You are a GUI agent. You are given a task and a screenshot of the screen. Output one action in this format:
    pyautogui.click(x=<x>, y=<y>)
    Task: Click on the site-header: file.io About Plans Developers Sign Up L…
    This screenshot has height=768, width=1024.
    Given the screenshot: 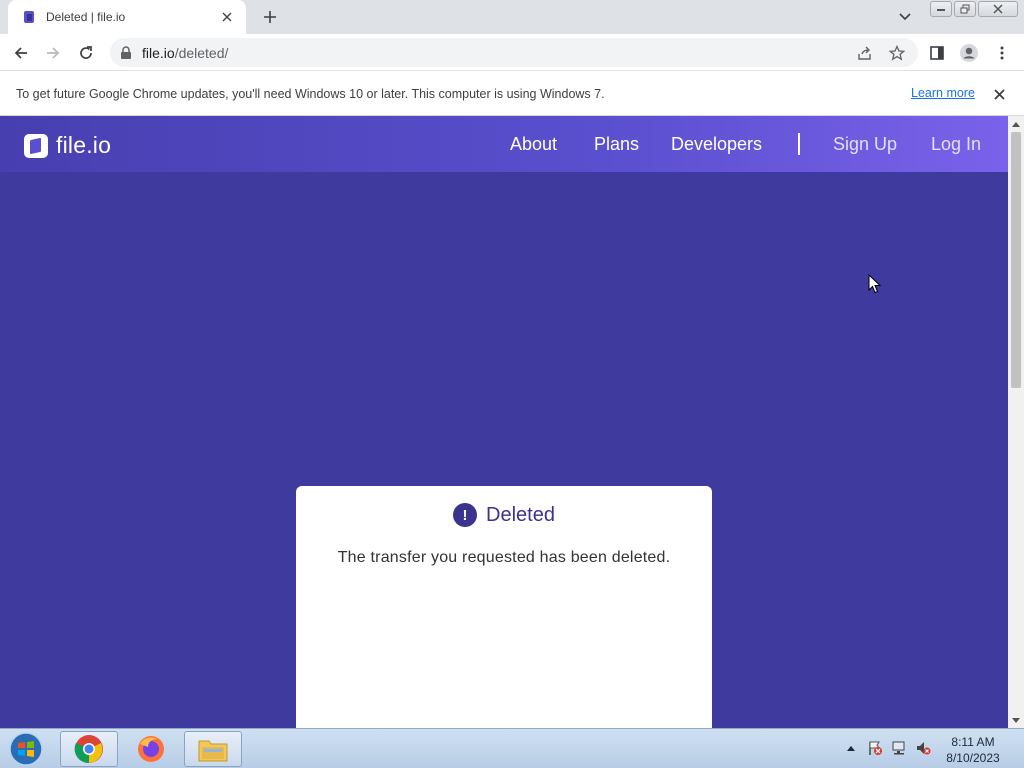 What is the action you would take?
    pyautogui.click(x=504, y=144)
    